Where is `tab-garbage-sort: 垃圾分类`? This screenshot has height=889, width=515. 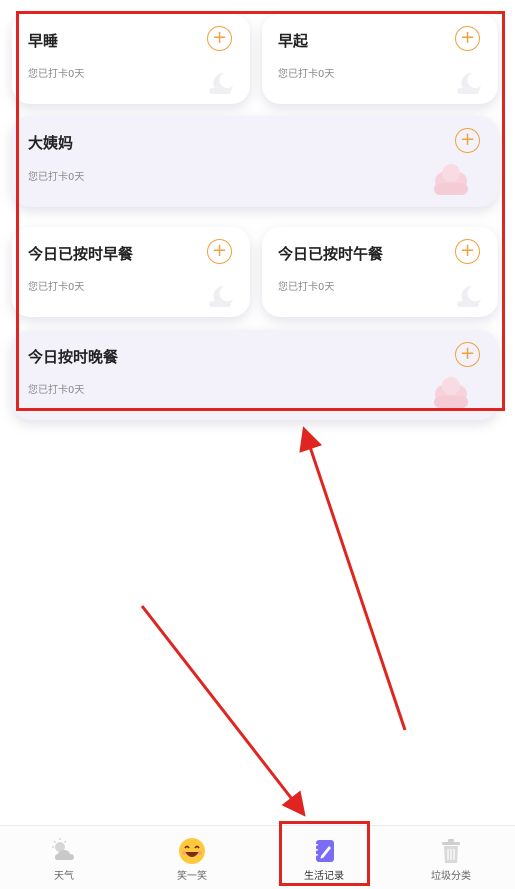 tab-garbage-sort: 垃圾分类 is located at coordinates (451, 857).